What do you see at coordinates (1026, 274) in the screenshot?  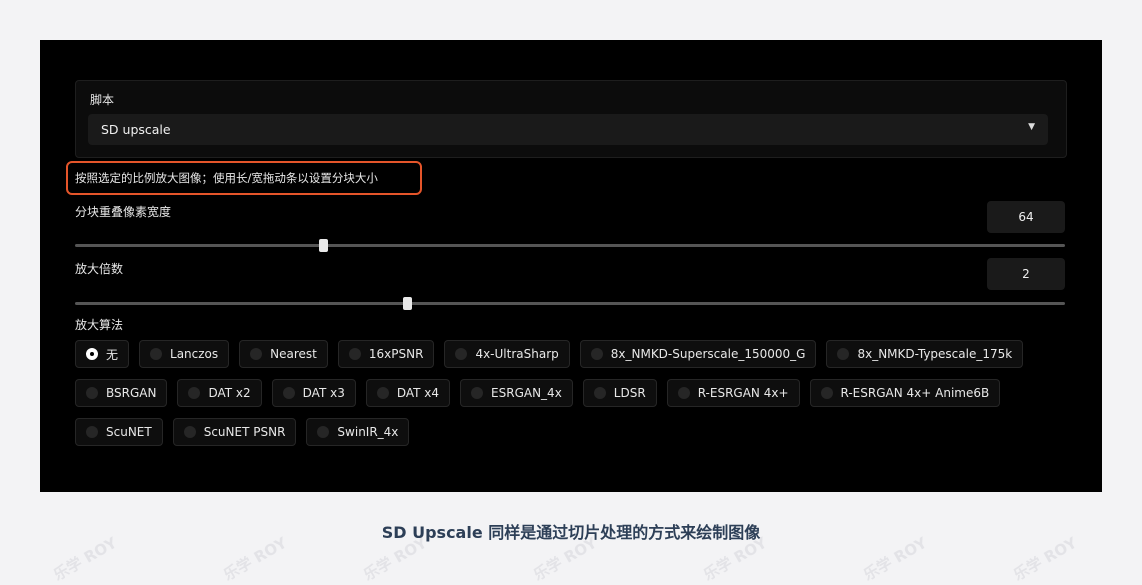 I see `scale-number-input: 2` at bounding box center [1026, 274].